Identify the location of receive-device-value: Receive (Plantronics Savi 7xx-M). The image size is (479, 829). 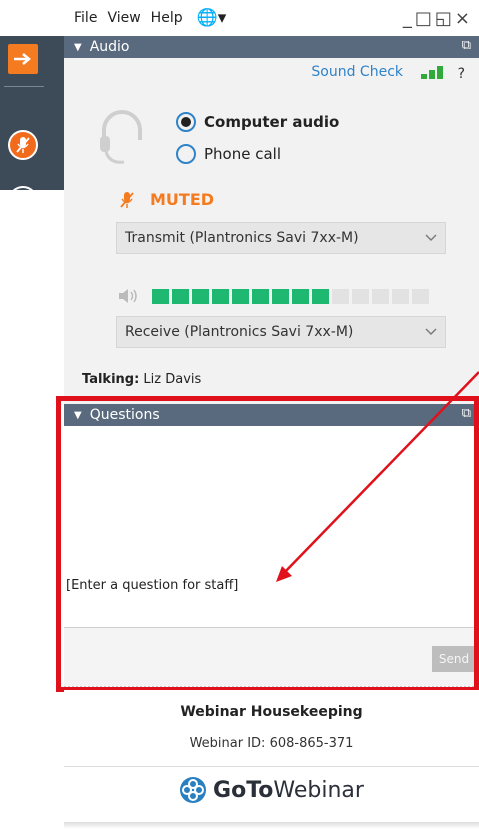
(239, 332).